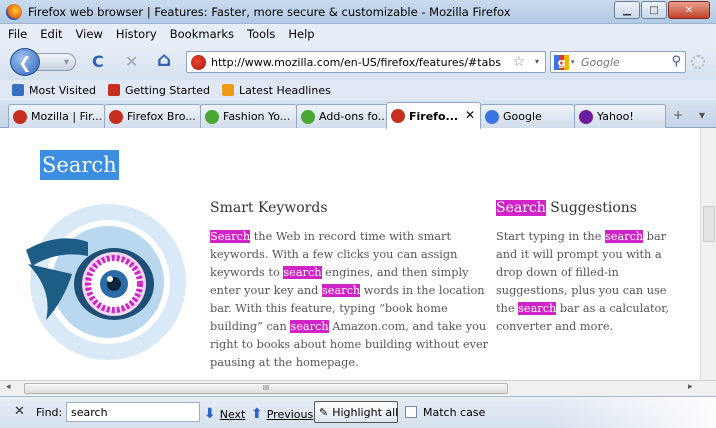 The image size is (716, 428). What do you see at coordinates (98, 62) in the screenshot?
I see `reload-icon: C` at bounding box center [98, 62].